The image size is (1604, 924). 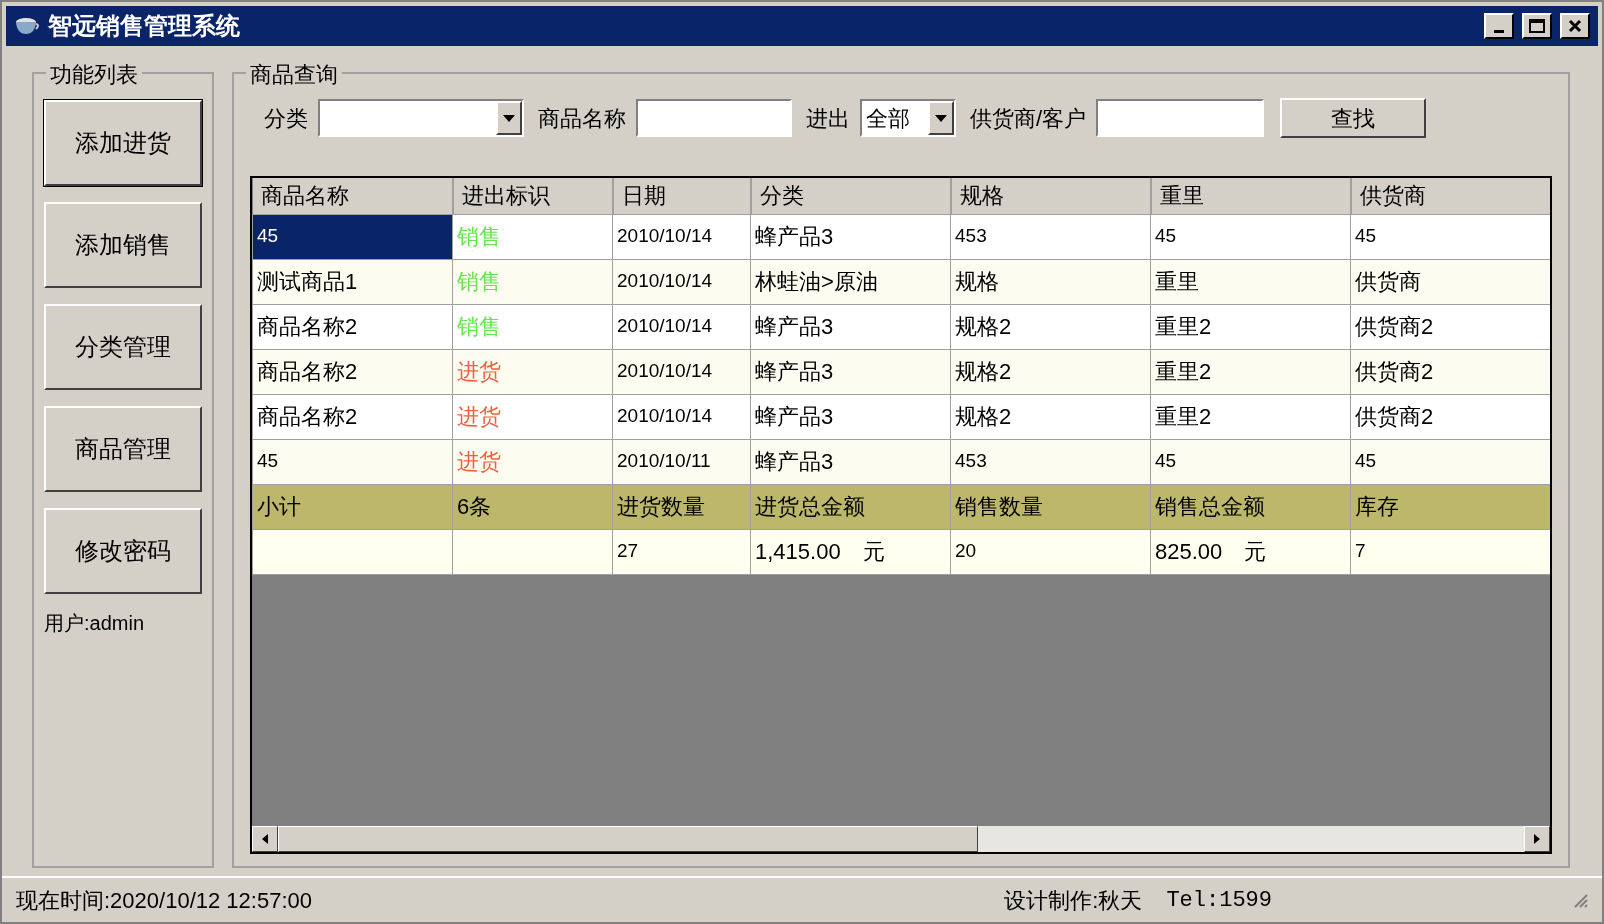 What do you see at coordinates (1219, 900) in the screenshot?
I see `phone-label: Tel:1599` at bounding box center [1219, 900].